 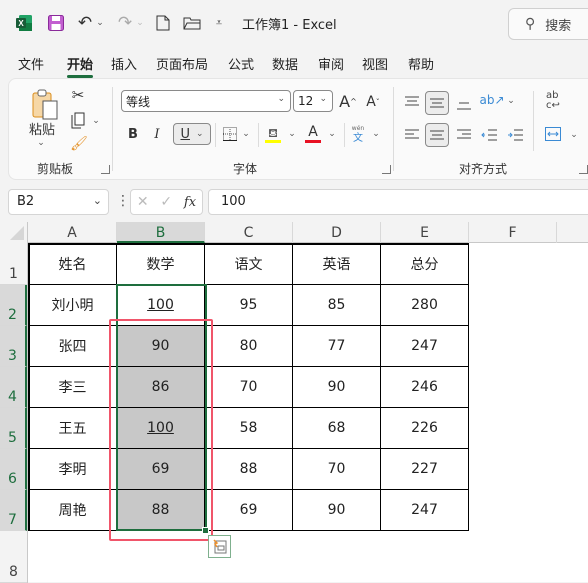 I want to click on cell-d6: 70, so click(x=337, y=469).